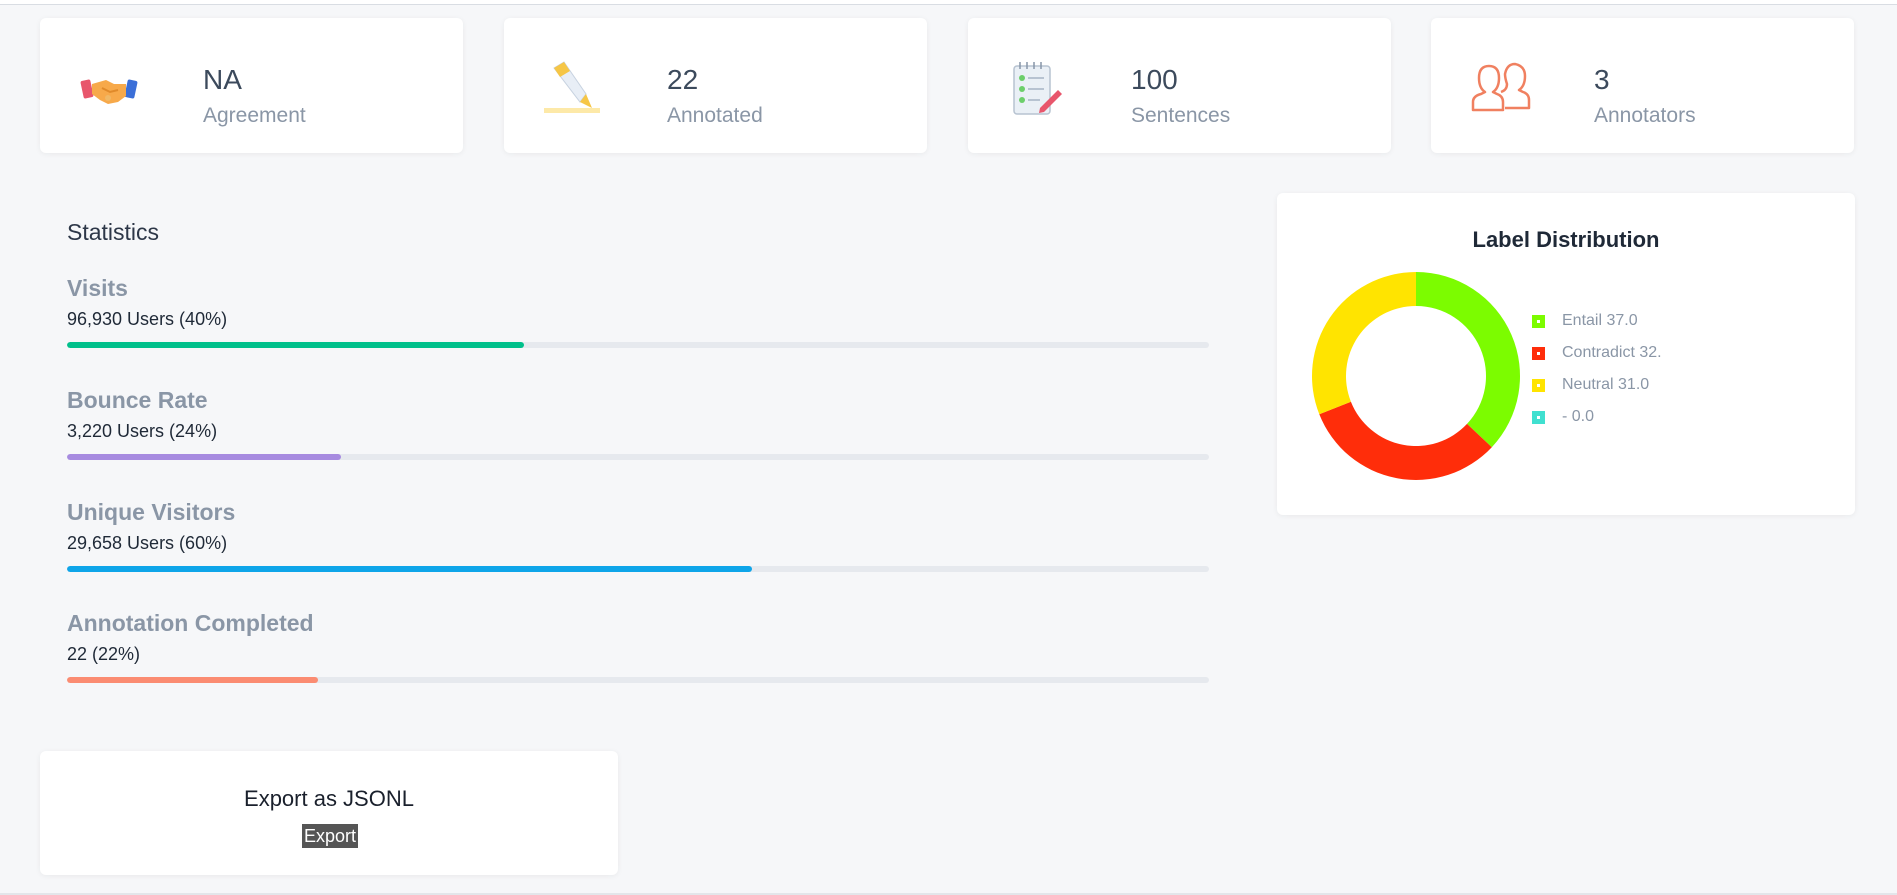 This screenshot has height=895, width=1897. Describe the element at coordinates (104, 654) in the screenshot. I see `metric-detail: 22 (22%)` at that location.